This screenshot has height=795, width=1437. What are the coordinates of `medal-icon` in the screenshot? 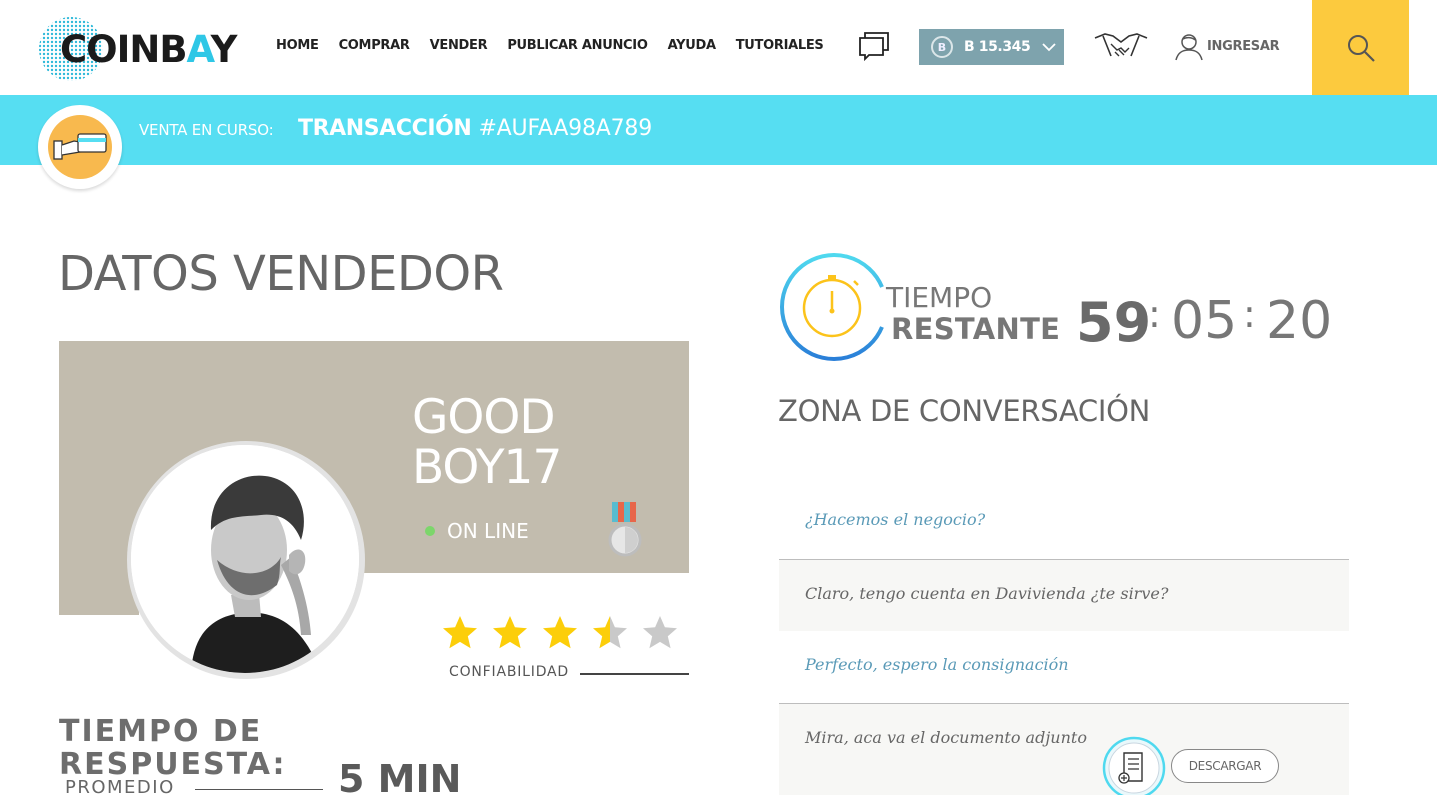 It's located at (625, 529).